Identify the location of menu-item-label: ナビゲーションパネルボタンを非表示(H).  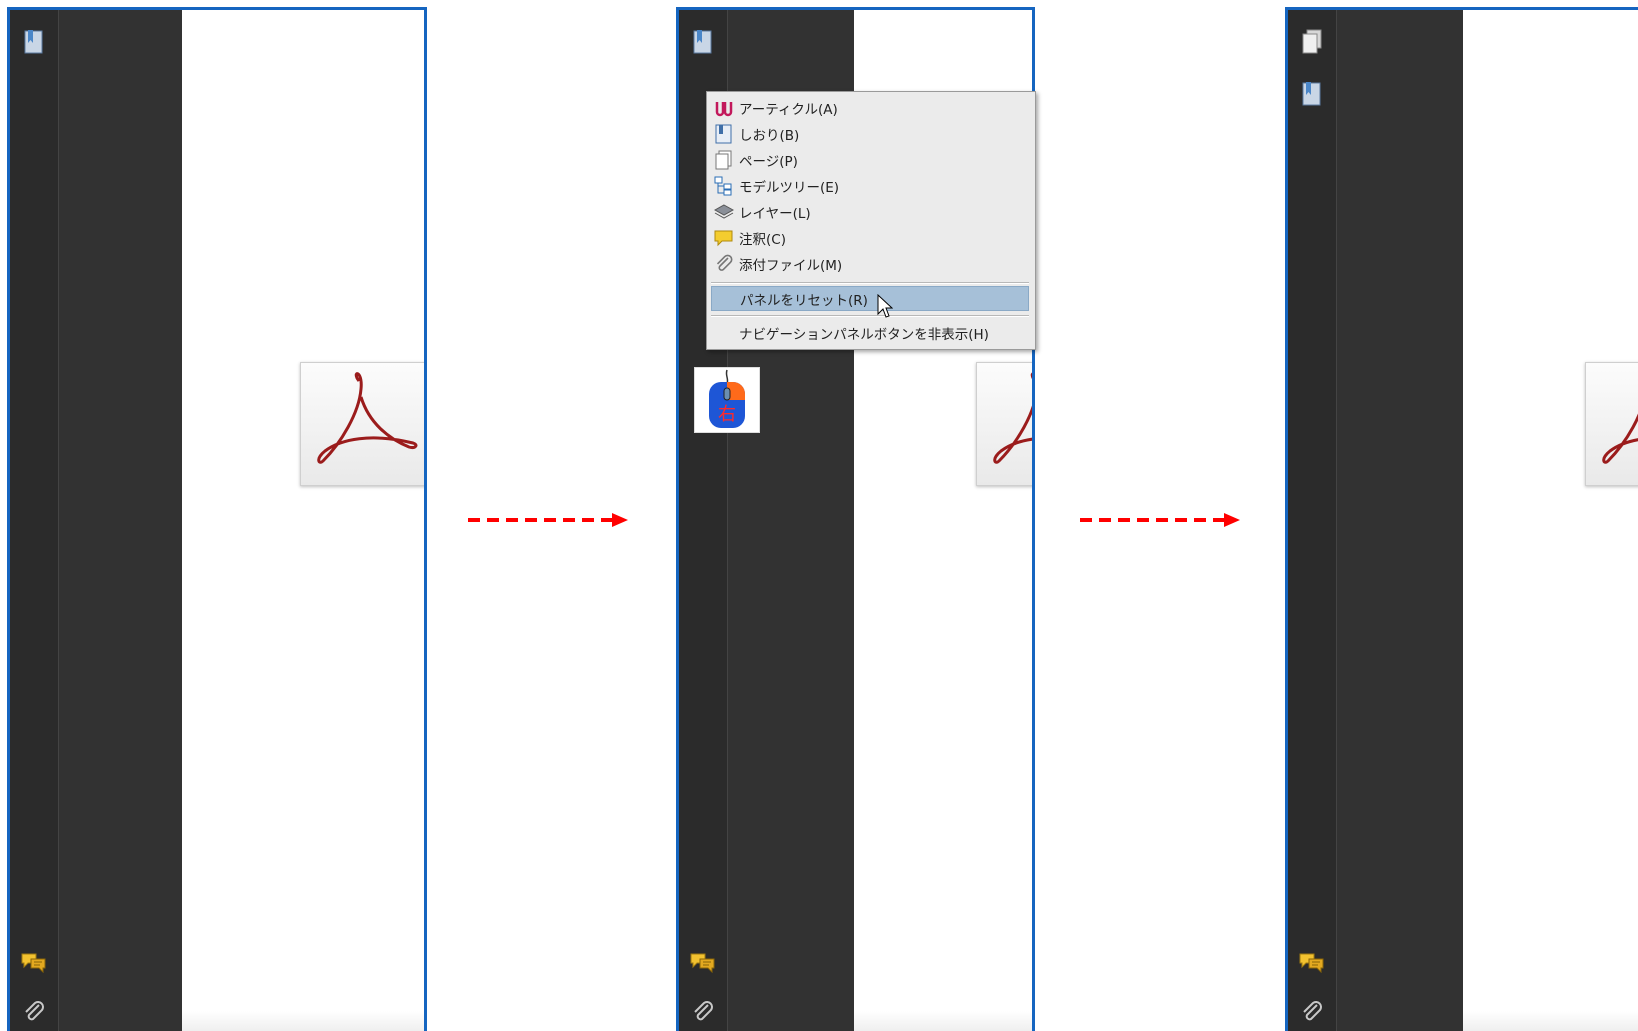
(864, 334).